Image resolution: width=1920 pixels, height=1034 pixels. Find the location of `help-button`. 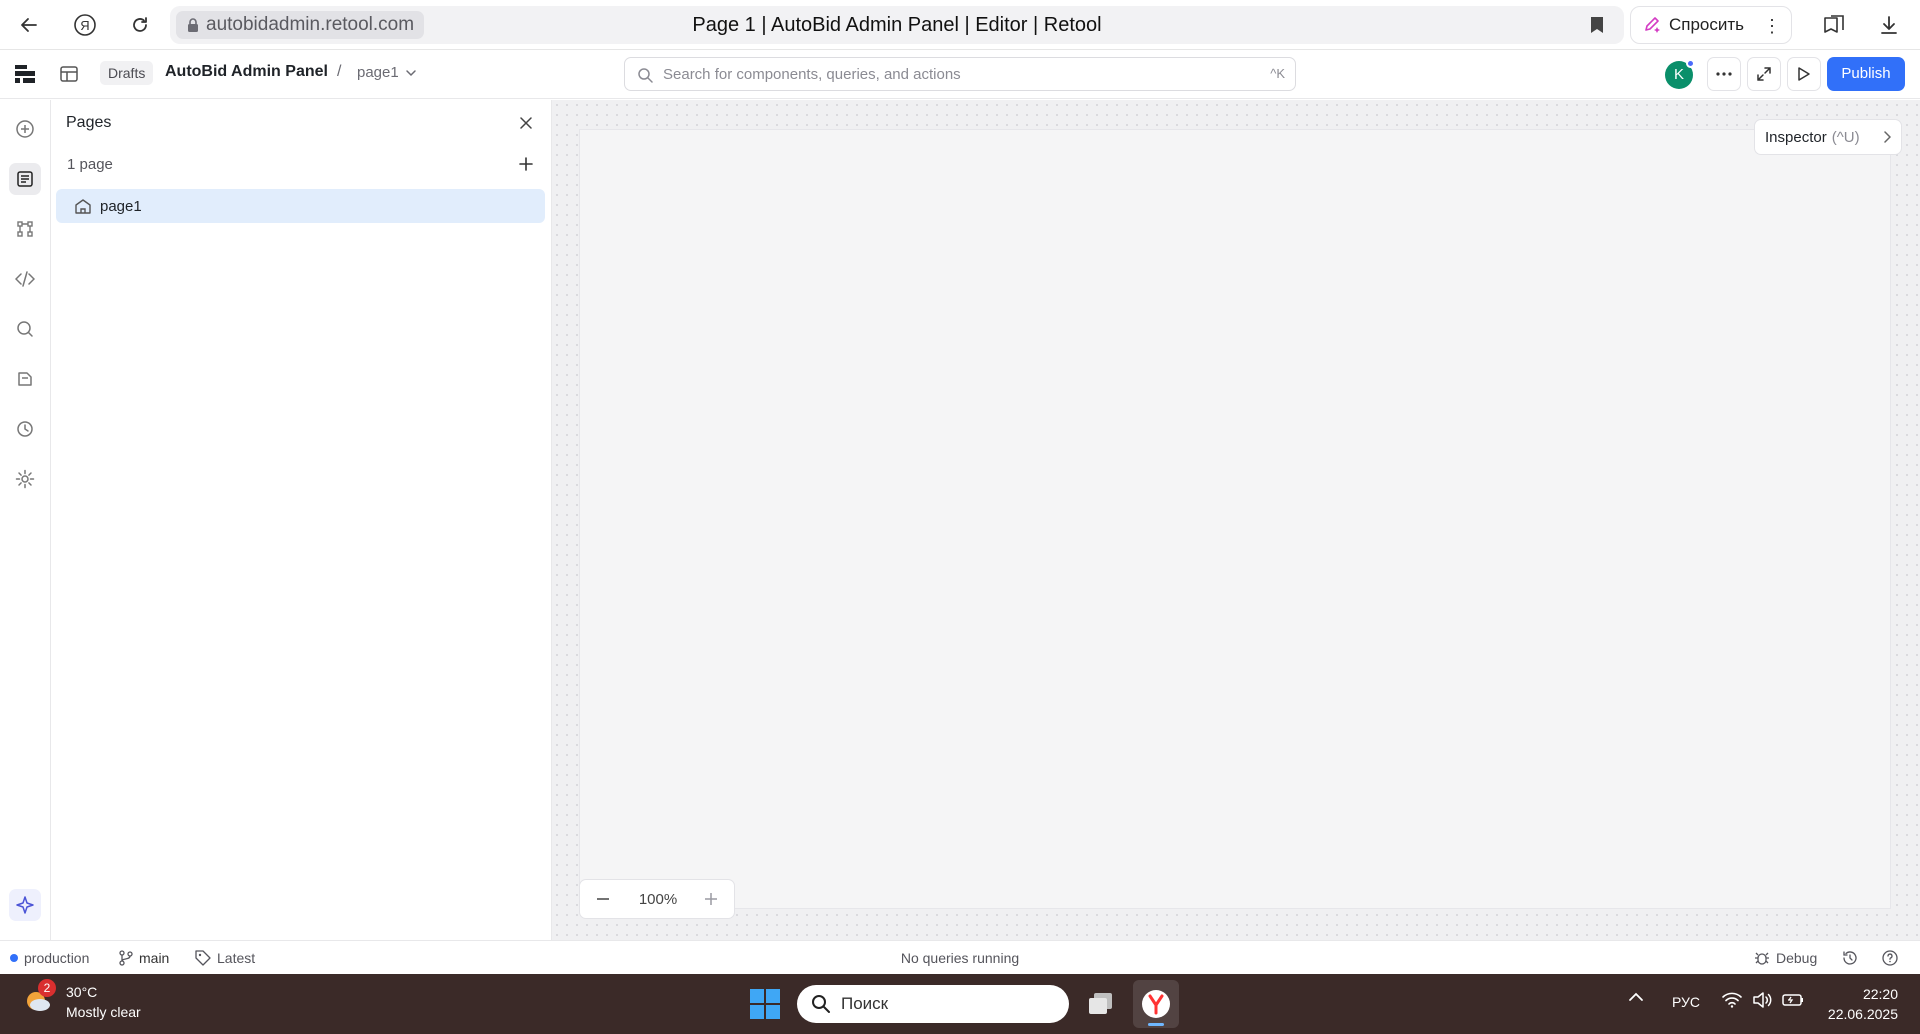

help-button is located at coordinates (1890, 958).